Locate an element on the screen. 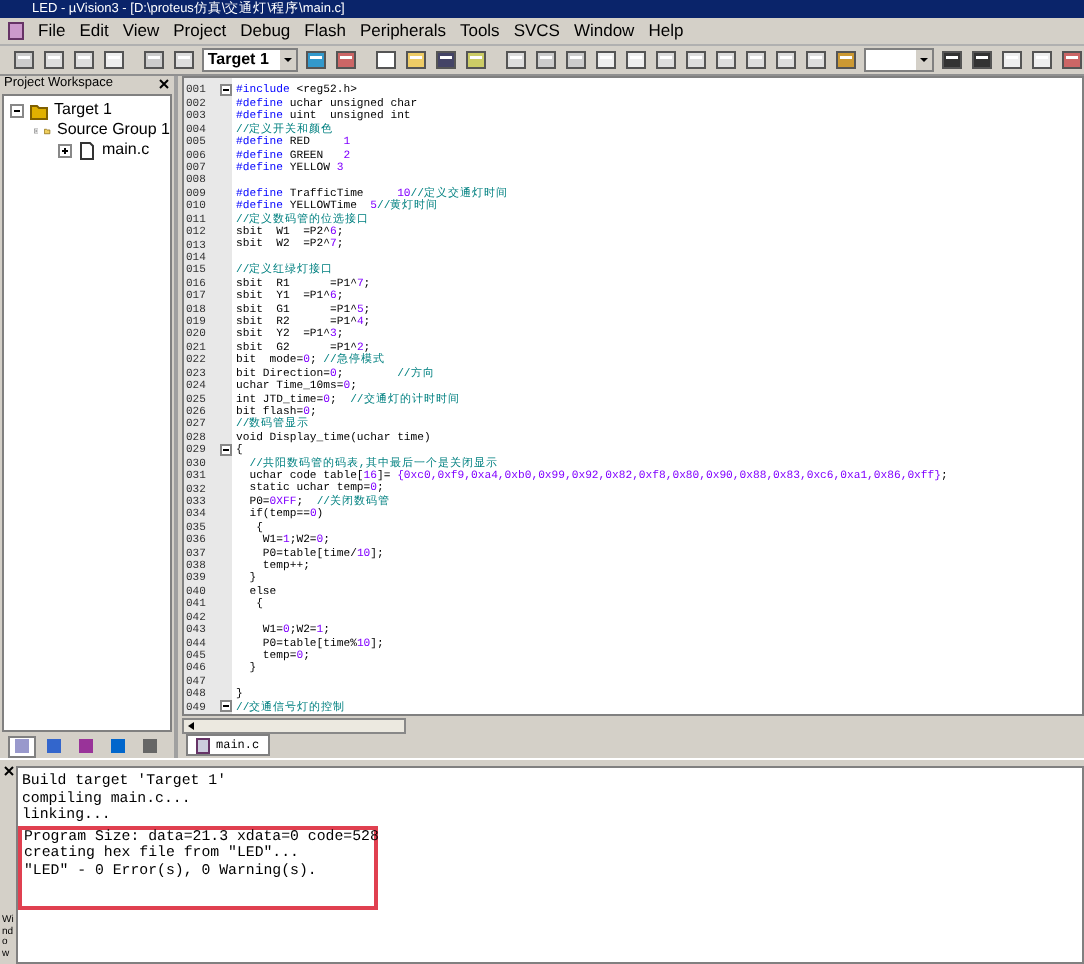 The width and height of the screenshot is (1084, 964). workspace-tab is located at coordinates (22, 746).